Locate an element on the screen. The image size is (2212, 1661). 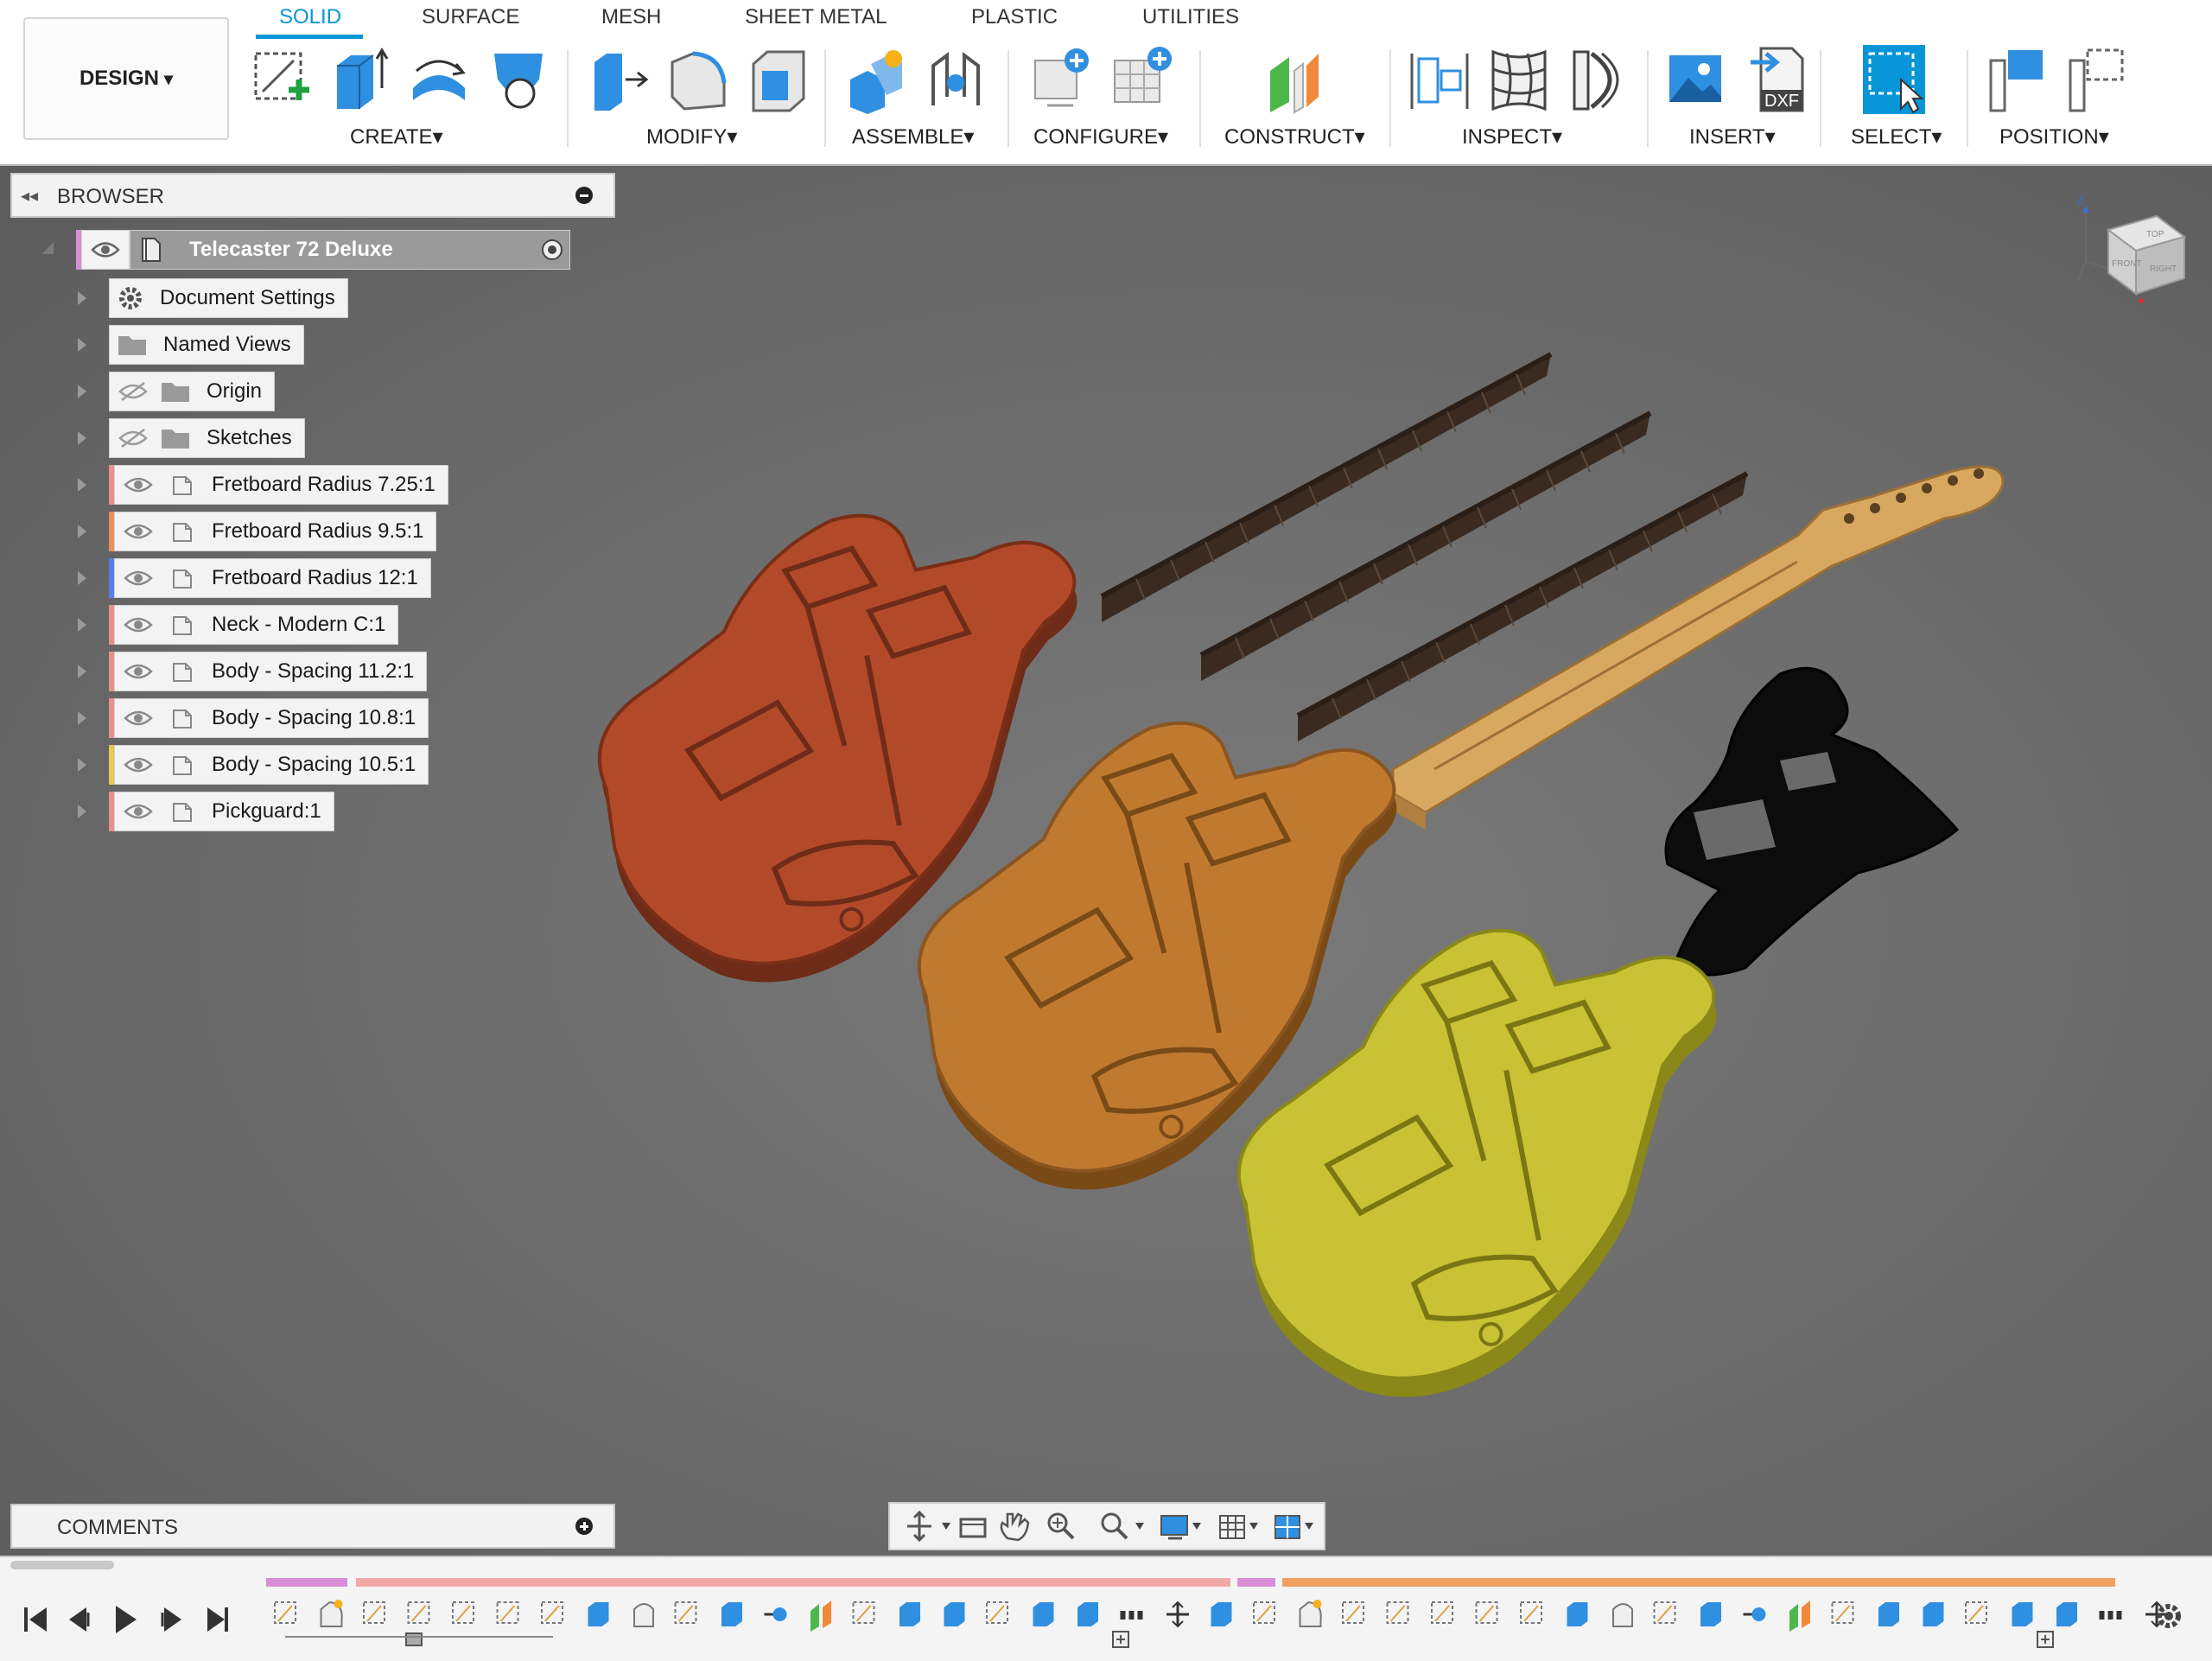
step-back-icon is located at coordinates (79, 1619).